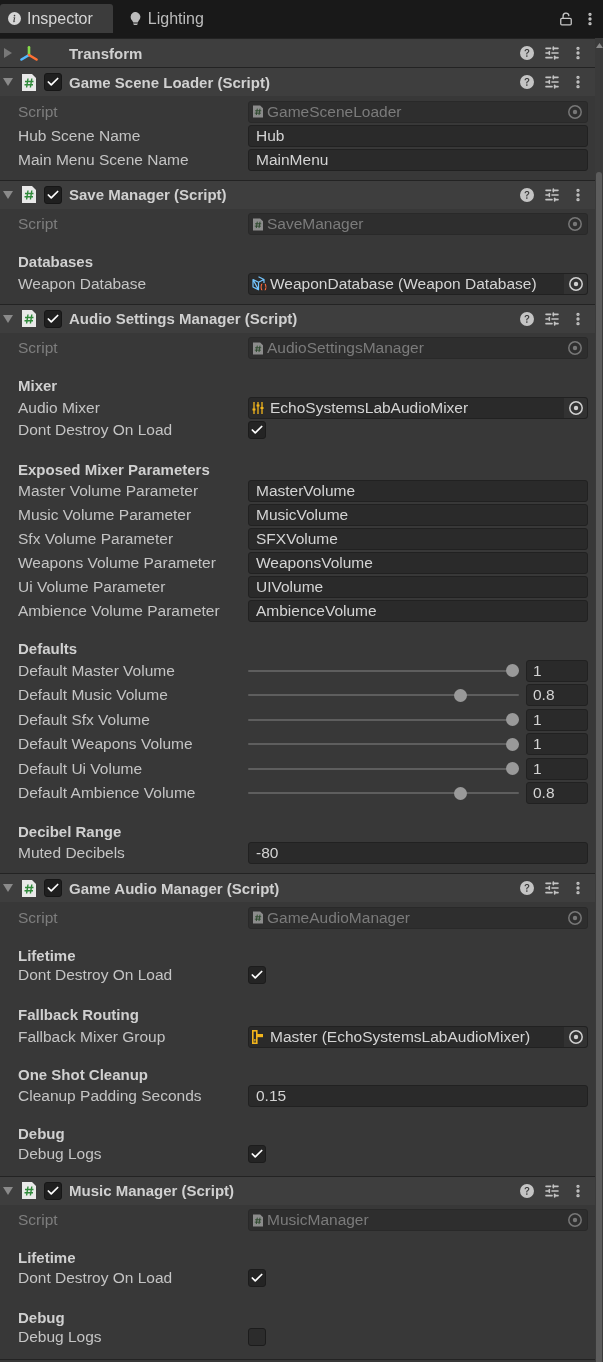 The height and width of the screenshot is (1362, 603). What do you see at coordinates (418, 135) in the screenshot?
I see `text-field: Hub` at bounding box center [418, 135].